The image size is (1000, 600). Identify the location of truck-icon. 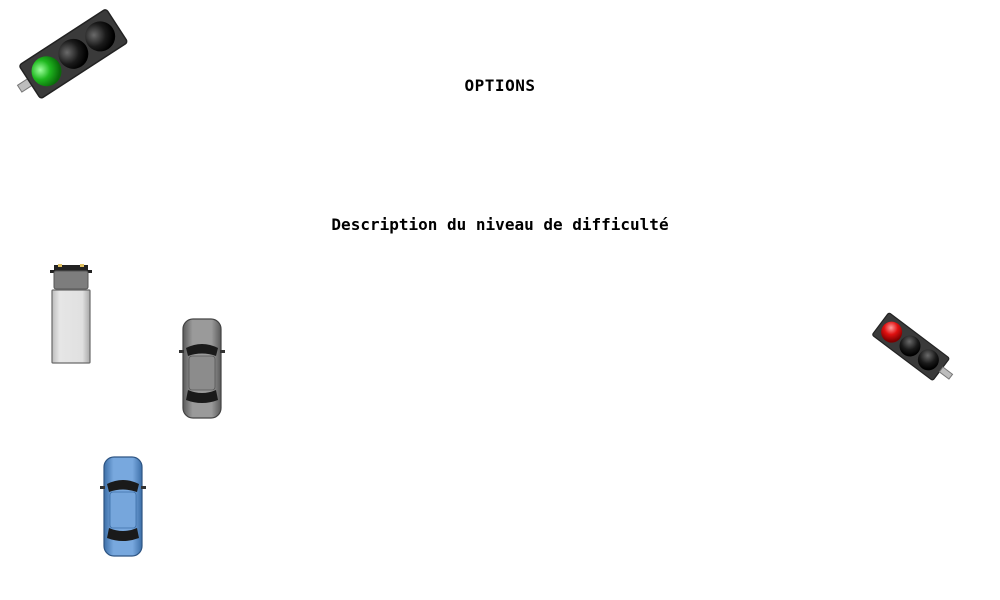
(71, 314).